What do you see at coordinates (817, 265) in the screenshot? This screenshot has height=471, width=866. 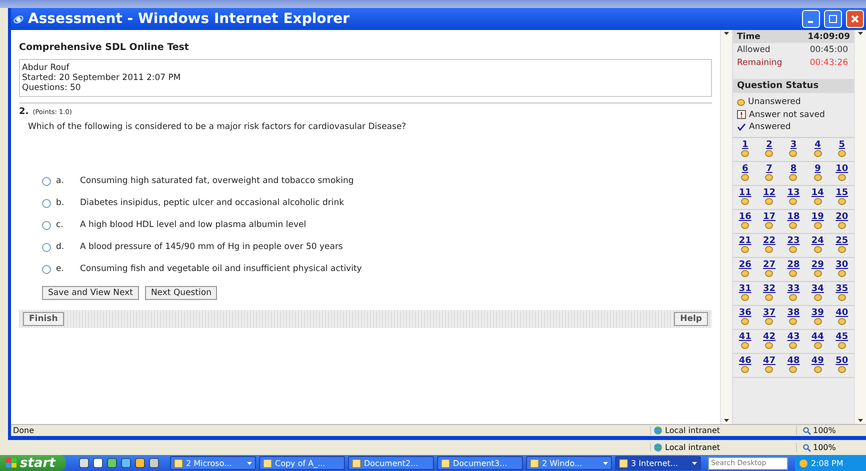 I see `question-link: 29` at bounding box center [817, 265].